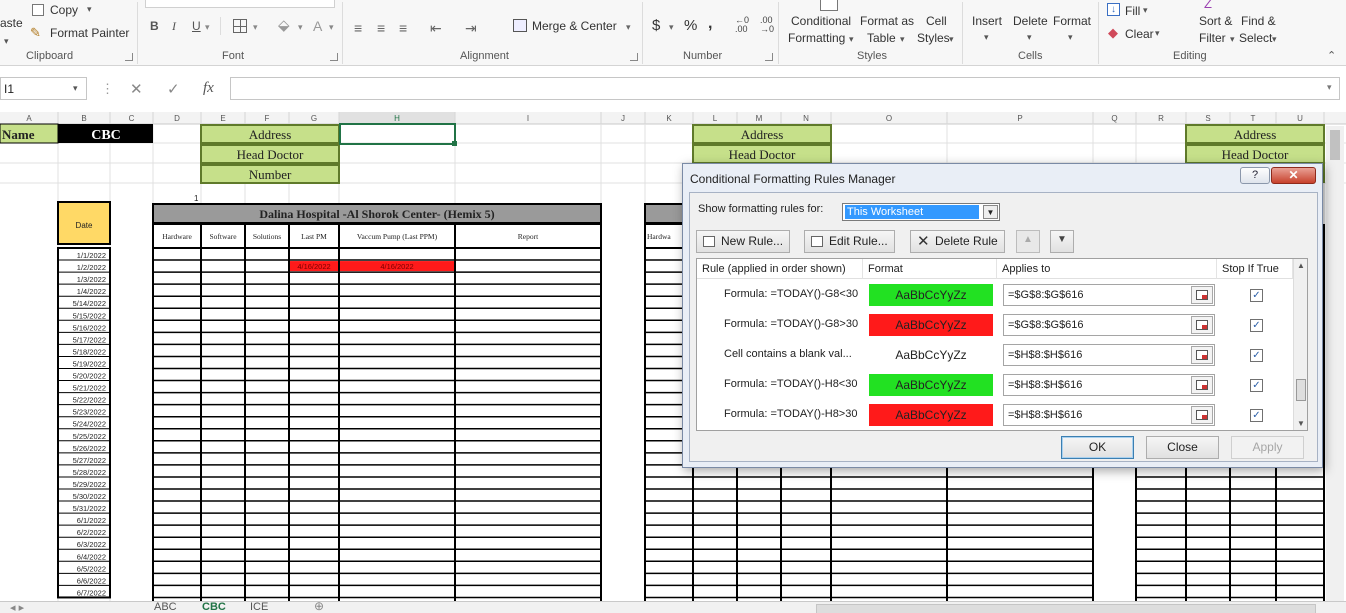 The image size is (1346, 613). Describe the element at coordinates (1335, 363) in the screenshot. I see `vertical-scrollbar` at that location.